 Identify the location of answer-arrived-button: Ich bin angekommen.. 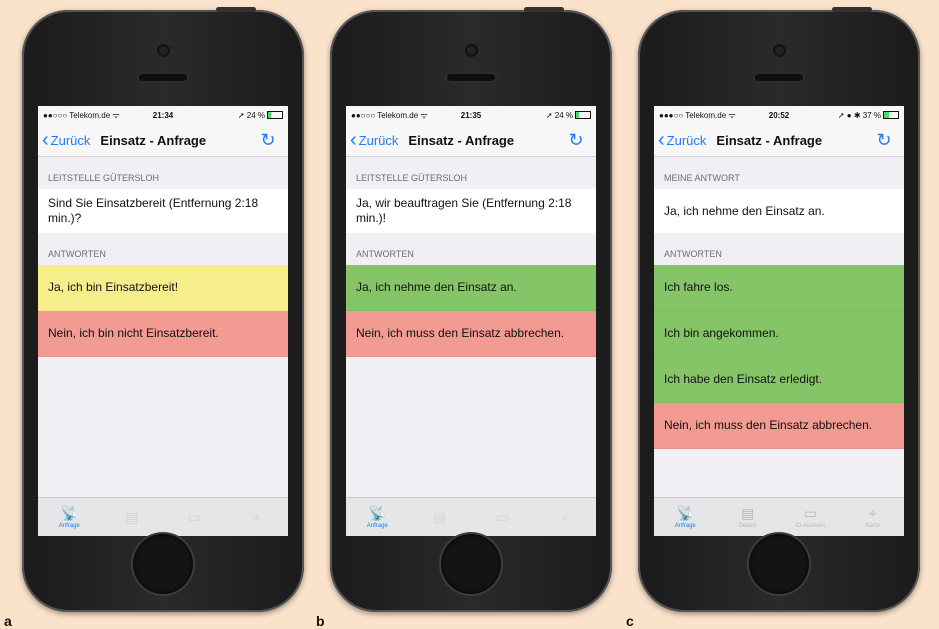
(779, 334).